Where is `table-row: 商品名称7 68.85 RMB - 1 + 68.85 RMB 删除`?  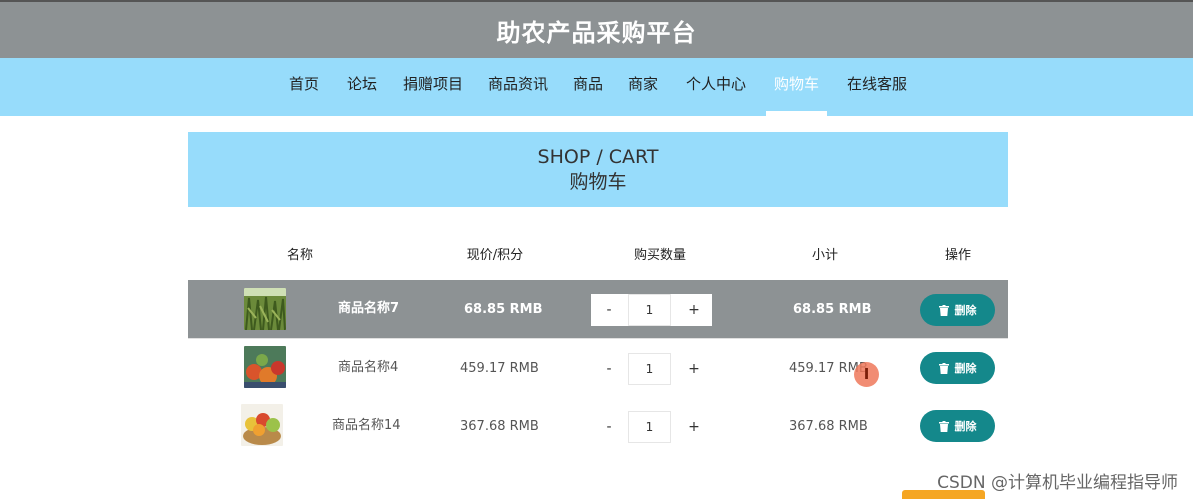 table-row: 商品名称7 68.85 RMB - 1 + 68.85 RMB 删除 is located at coordinates (598, 309).